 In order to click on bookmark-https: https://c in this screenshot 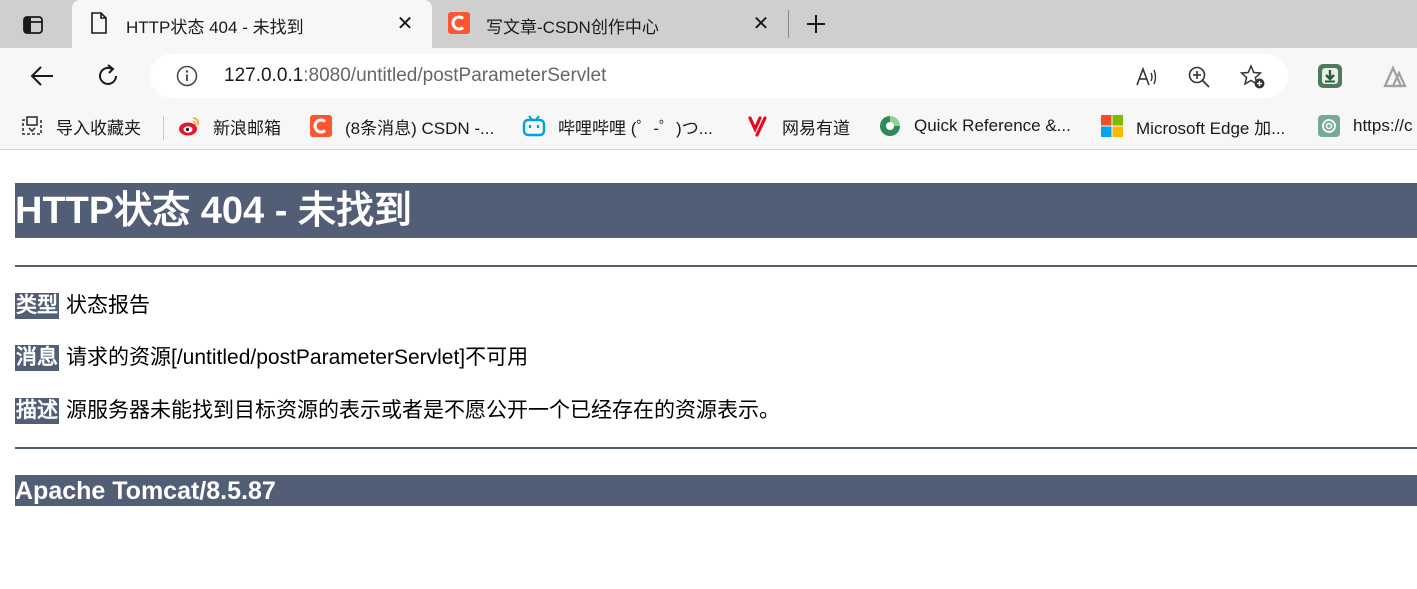, I will do `click(1365, 126)`.